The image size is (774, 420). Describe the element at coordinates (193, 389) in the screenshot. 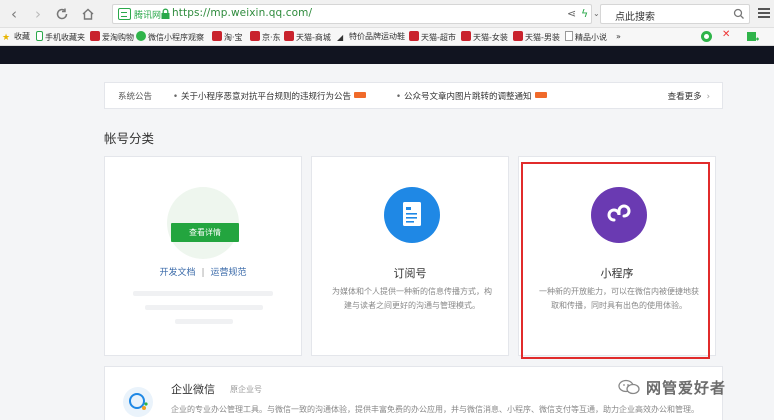

I see `enterprise-title: 企业微信` at that location.